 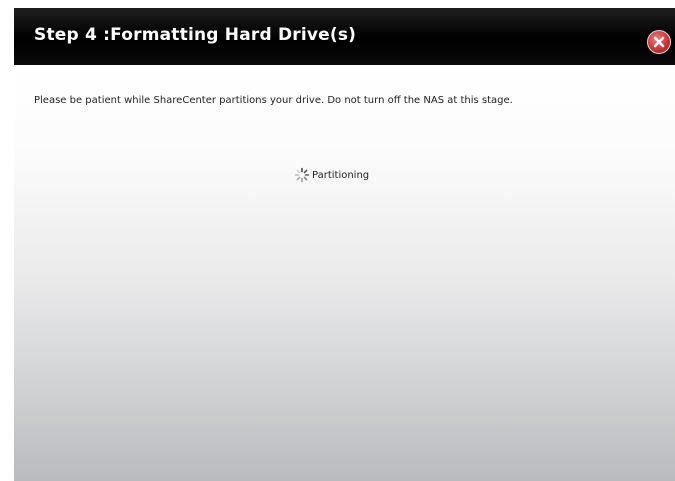 I want to click on dialog-titlebar: Step 4 :Formatting Hard Drive(s), so click(x=344, y=36).